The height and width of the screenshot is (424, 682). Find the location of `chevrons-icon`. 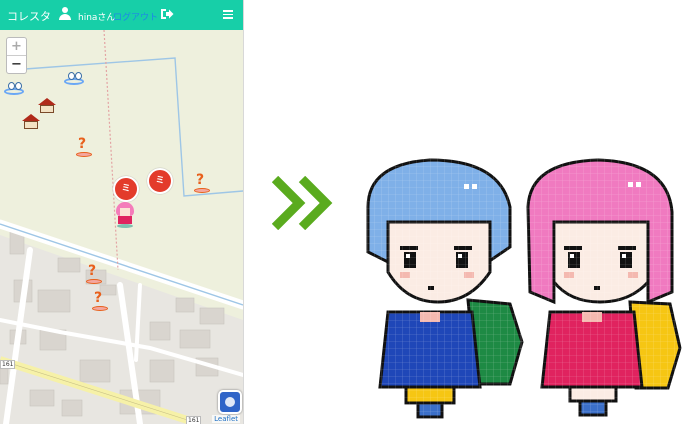

chevrons-icon is located at coordinates (302, 203).